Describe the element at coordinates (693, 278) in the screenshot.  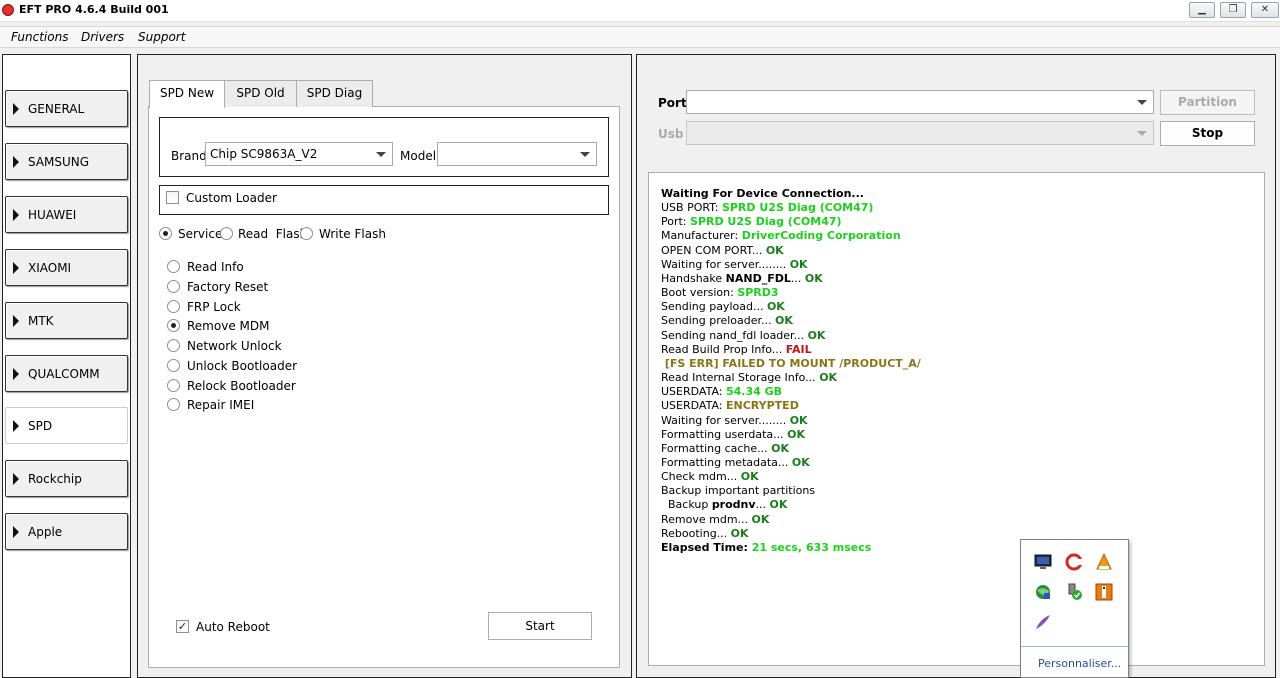
I see `log-line-label: Handshake` at that location.